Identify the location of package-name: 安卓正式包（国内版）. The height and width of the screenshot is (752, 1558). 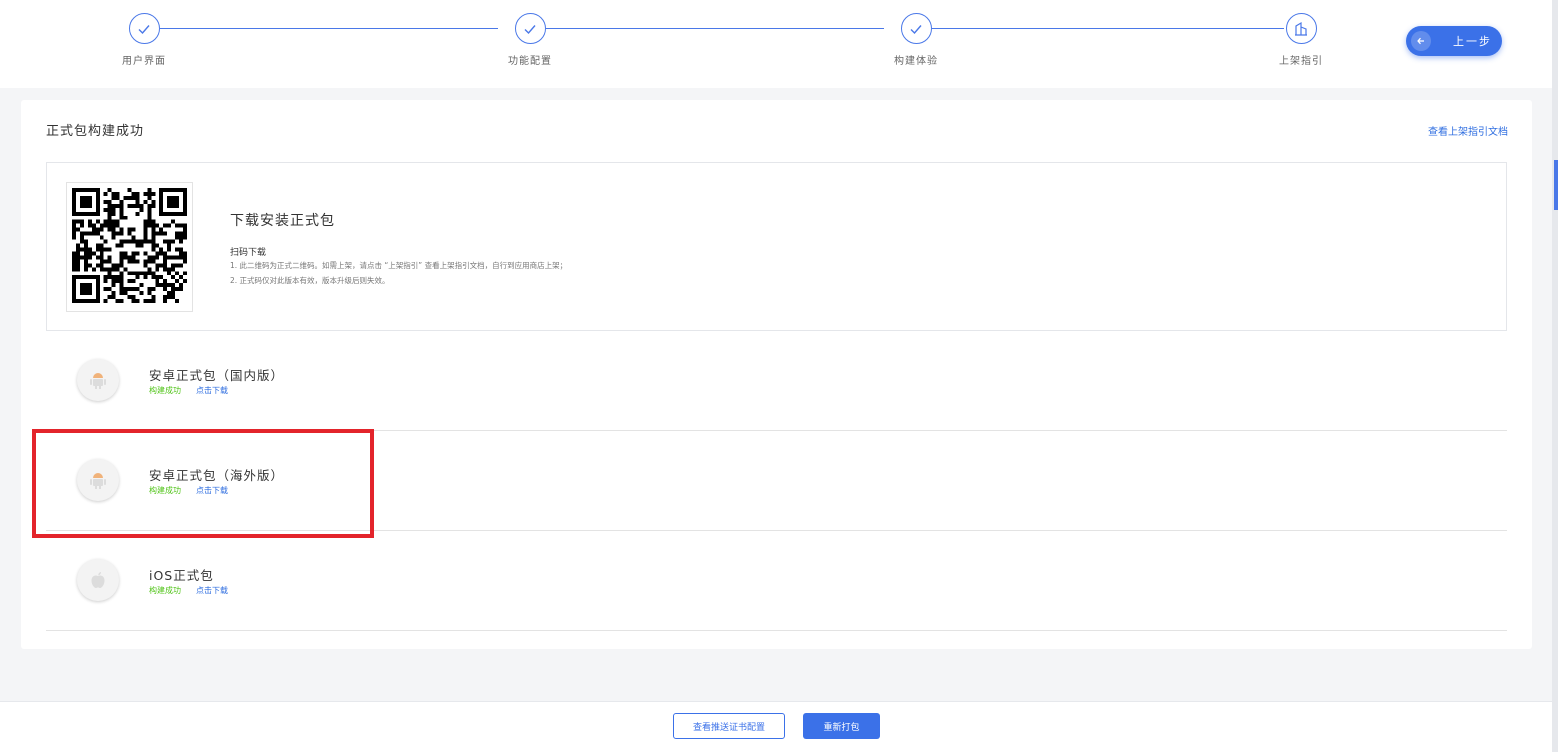
(217, 375).